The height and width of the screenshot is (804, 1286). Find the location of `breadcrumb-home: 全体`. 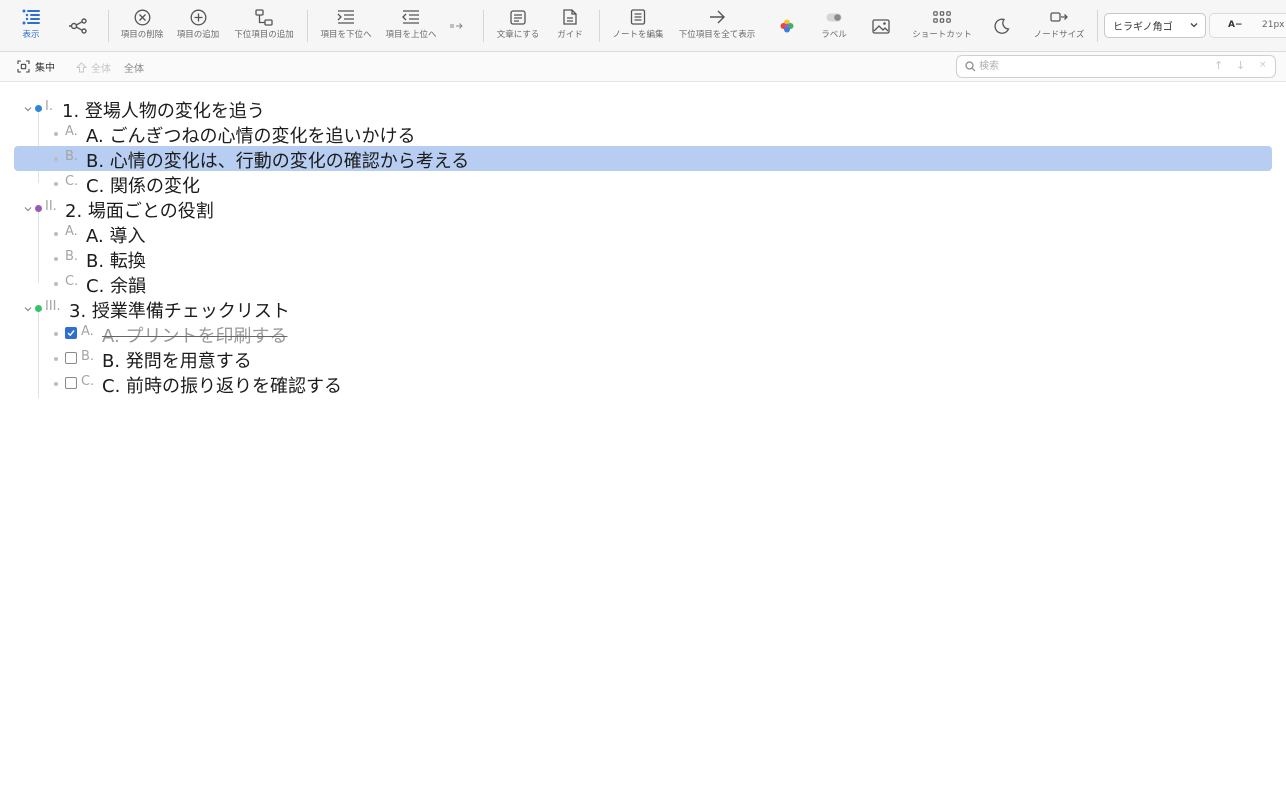

breadcrumb-home: 全体 is located at coordinates (93, 67).